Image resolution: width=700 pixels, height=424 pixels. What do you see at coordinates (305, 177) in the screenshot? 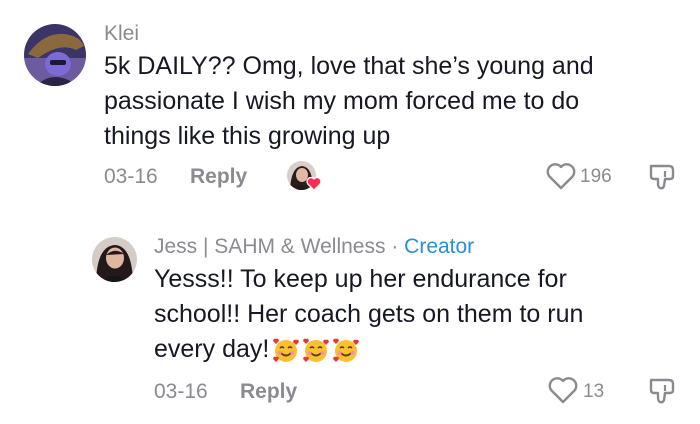
I see `creator-liked-badge` at bounding box center [305, 177].